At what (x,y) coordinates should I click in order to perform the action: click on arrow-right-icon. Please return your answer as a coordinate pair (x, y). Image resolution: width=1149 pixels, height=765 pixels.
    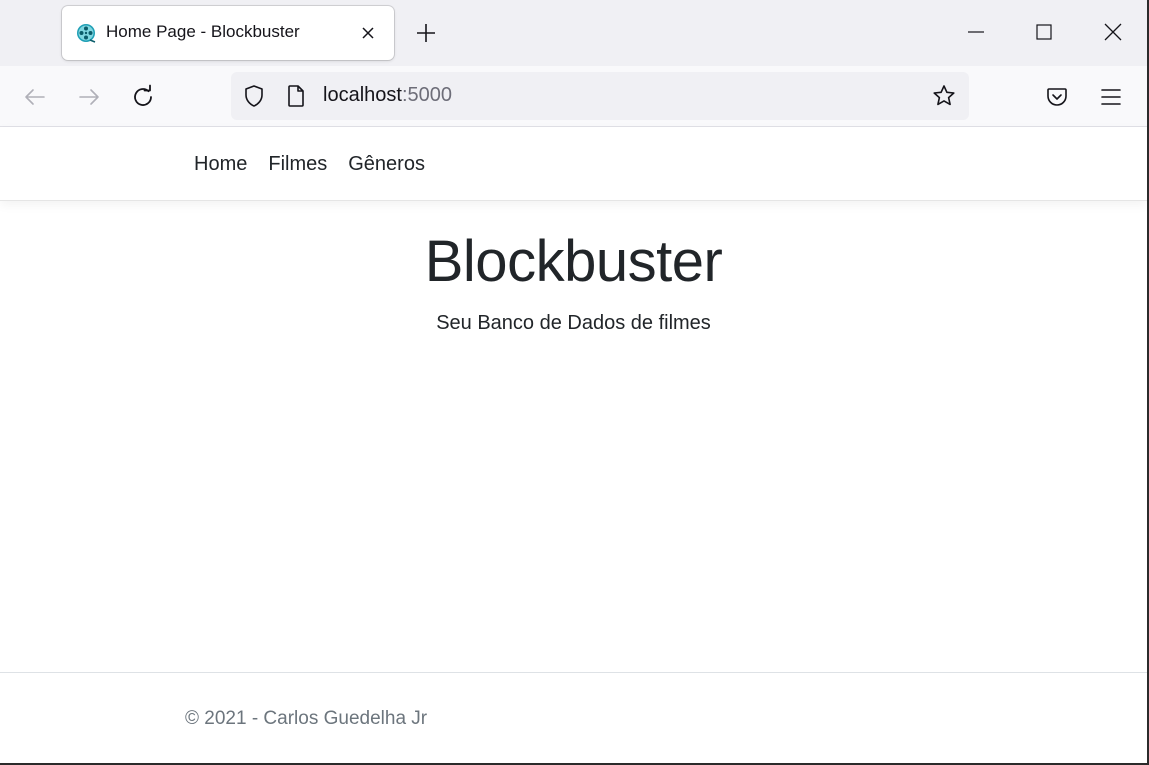
    Looking at the image, I should click on (89, 97).